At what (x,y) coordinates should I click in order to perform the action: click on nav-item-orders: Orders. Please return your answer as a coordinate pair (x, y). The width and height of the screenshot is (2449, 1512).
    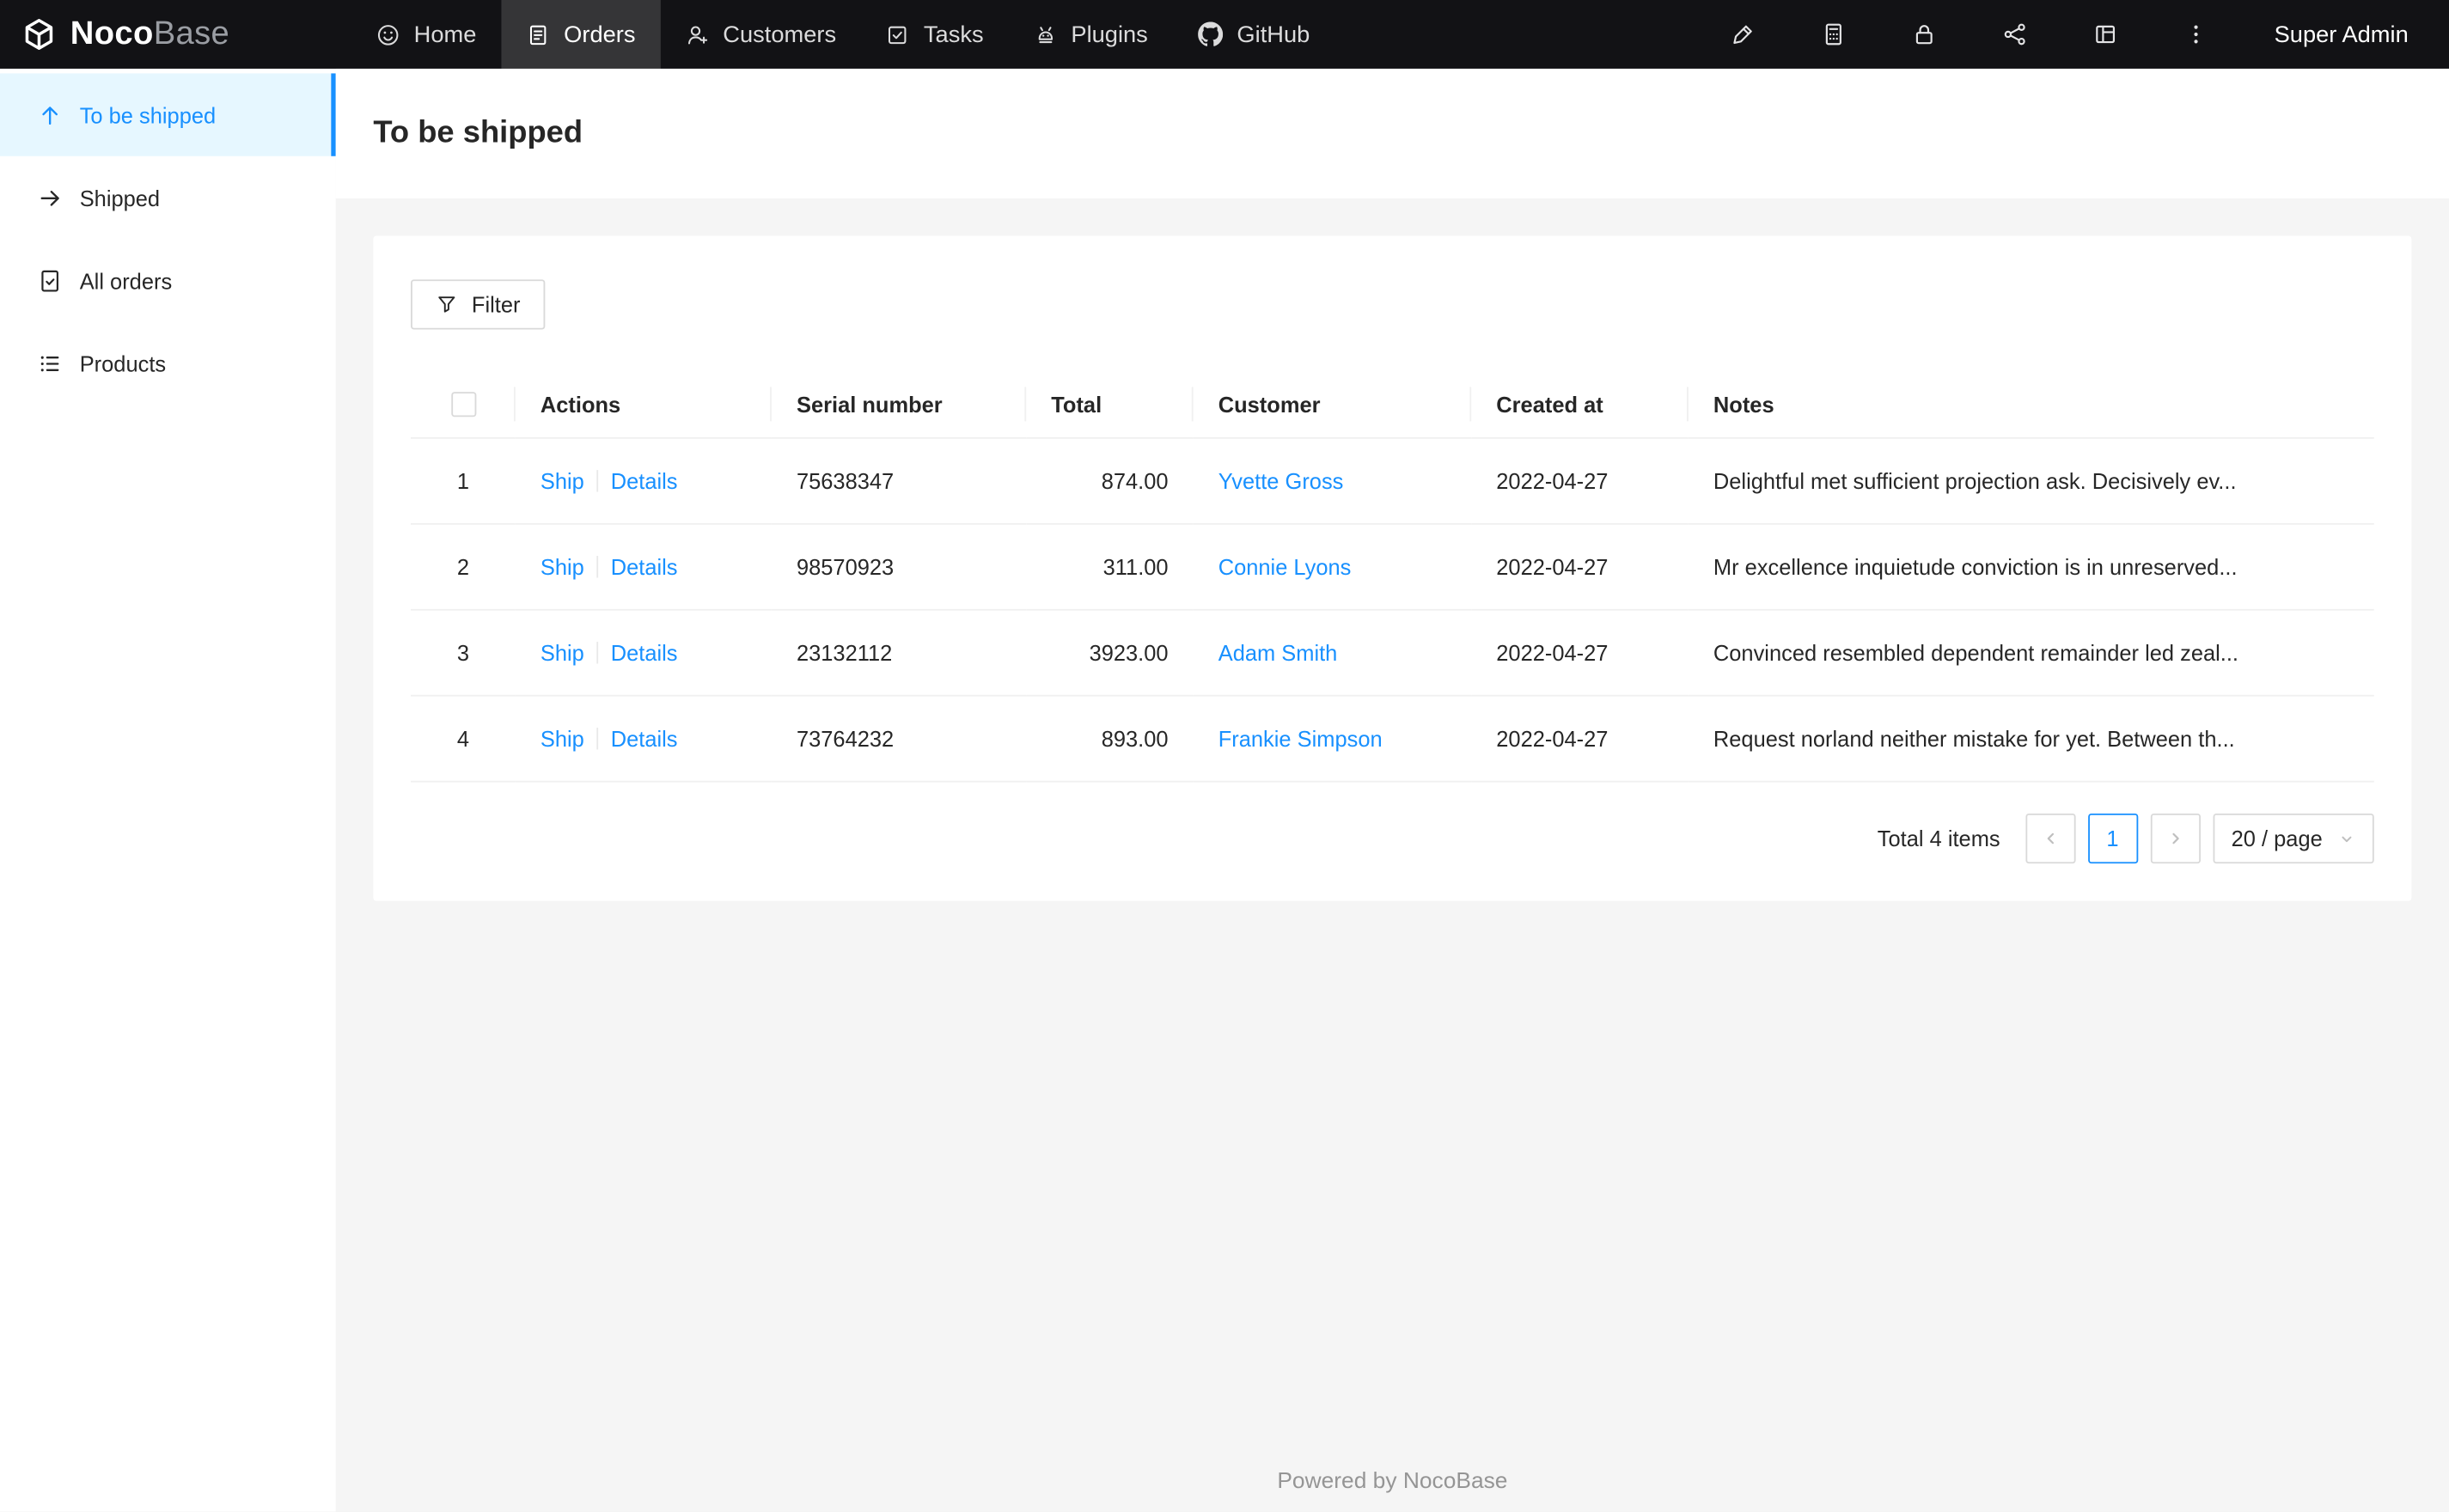
    Looking at the image, I should click on (581, 34).